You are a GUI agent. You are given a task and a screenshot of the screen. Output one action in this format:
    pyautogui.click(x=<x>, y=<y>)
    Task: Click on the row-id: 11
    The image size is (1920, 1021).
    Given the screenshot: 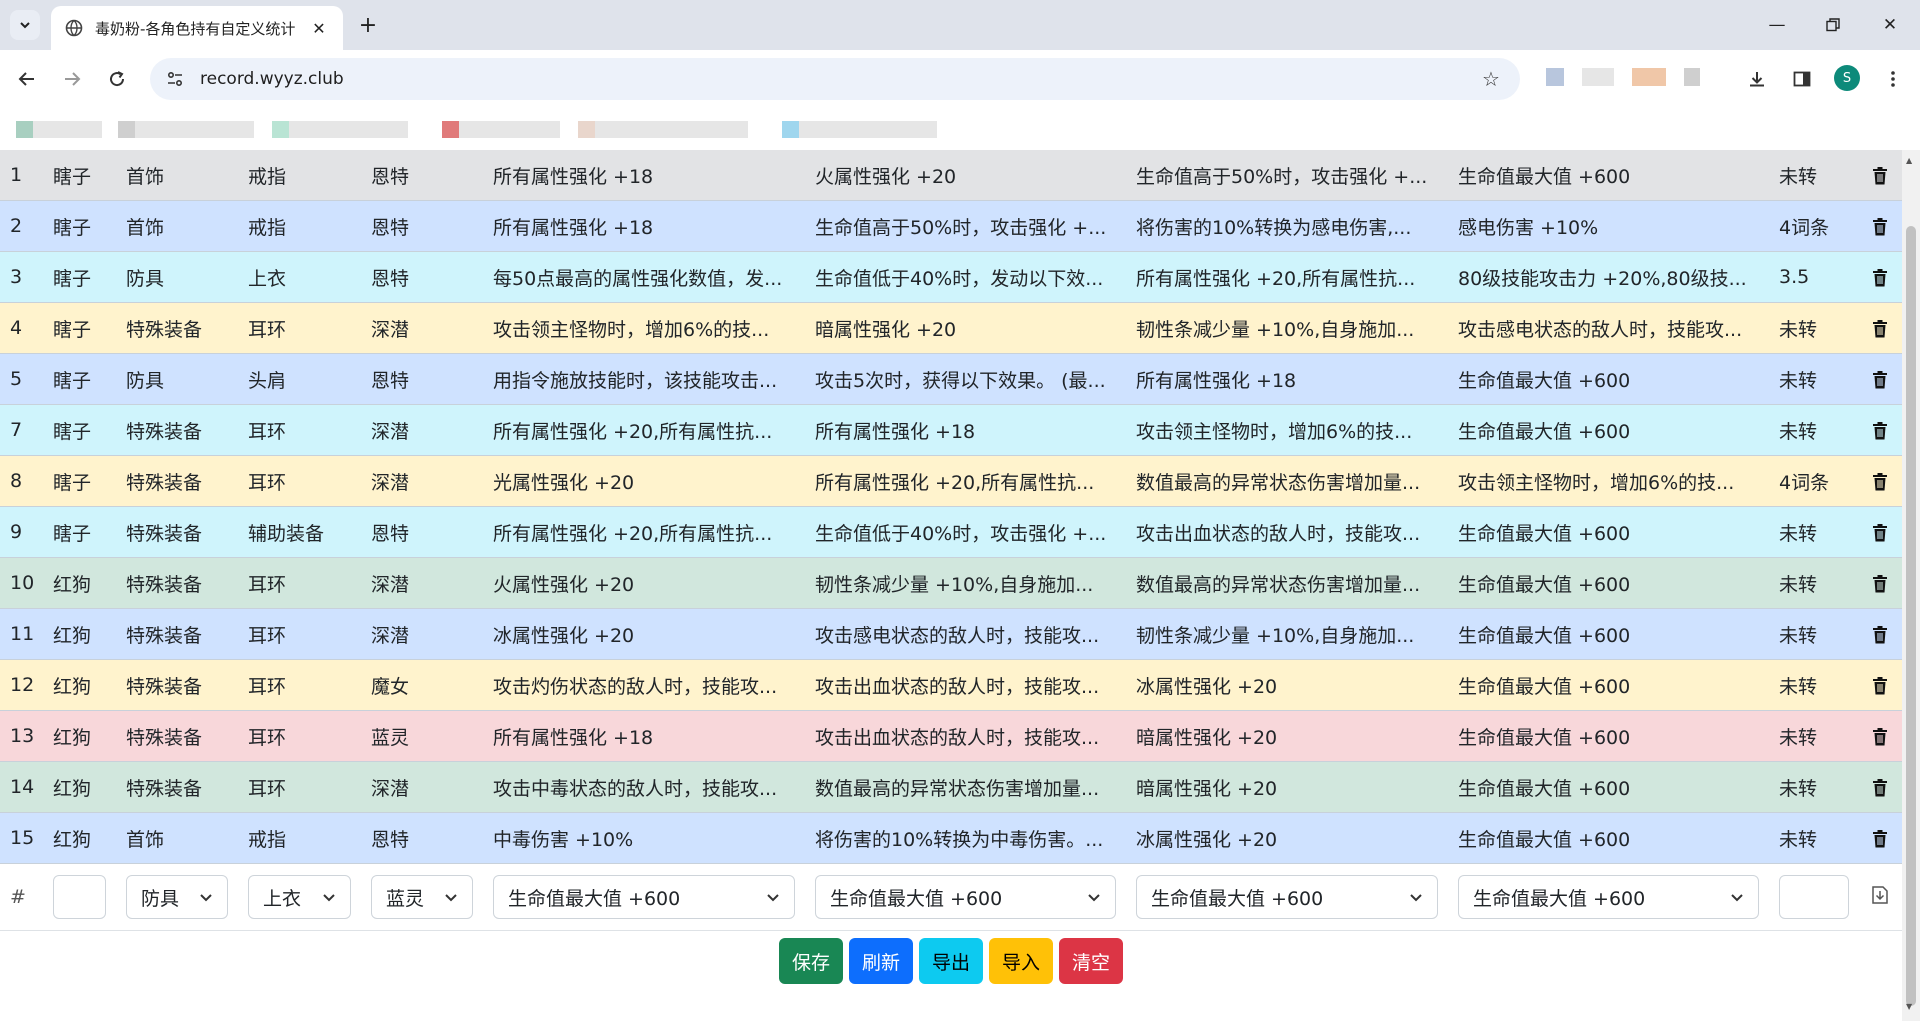 What is the action you would take?
    pyautogui.click(x=21, y=634)
    